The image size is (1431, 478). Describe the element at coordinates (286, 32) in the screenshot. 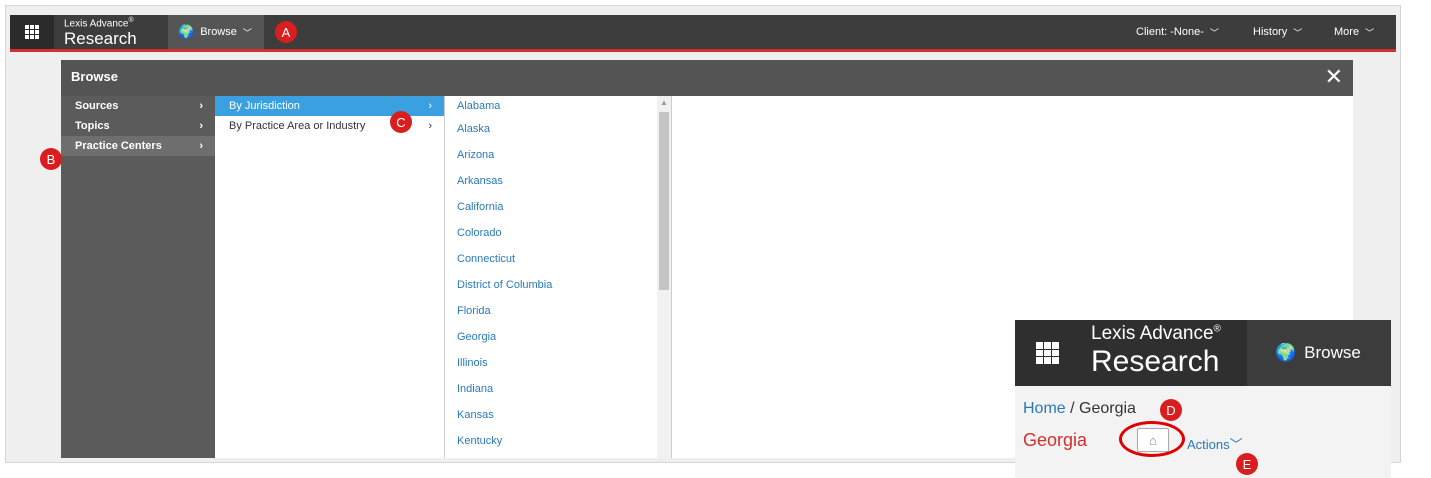

I see `annotation-marker-a: A` at that location.